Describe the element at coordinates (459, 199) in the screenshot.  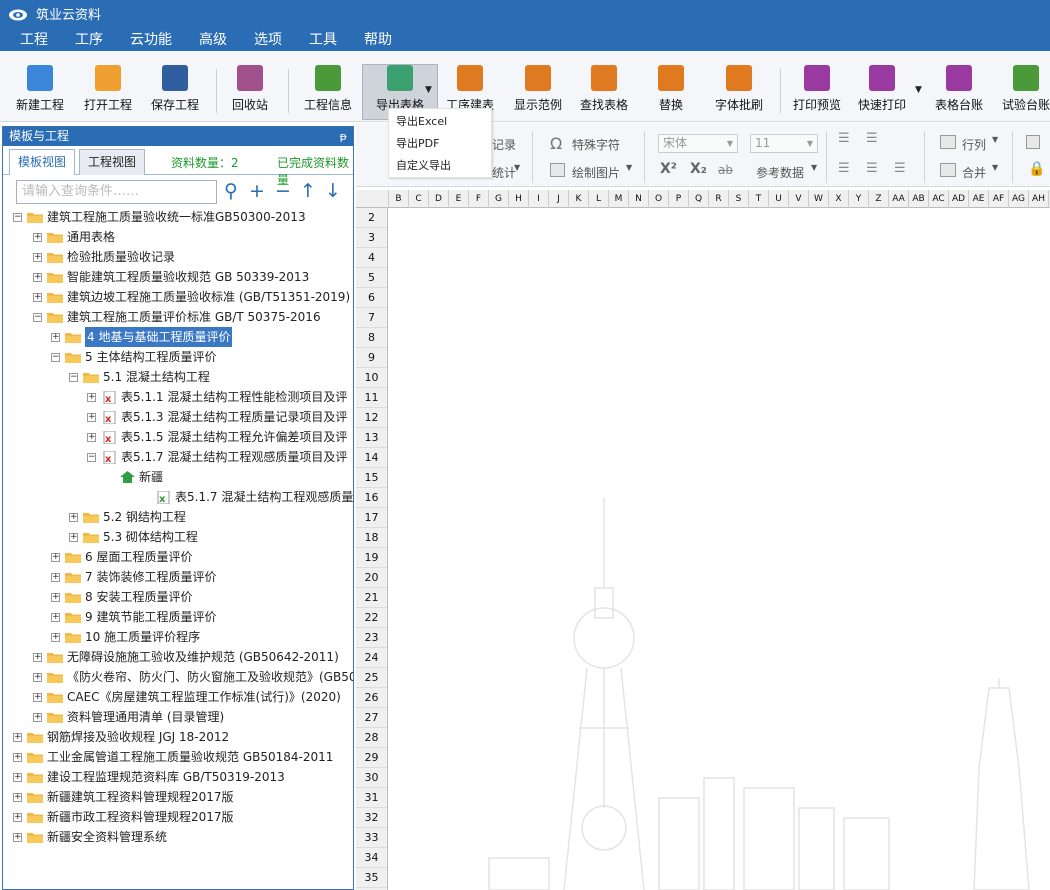
I see `column-header: E` at that location.